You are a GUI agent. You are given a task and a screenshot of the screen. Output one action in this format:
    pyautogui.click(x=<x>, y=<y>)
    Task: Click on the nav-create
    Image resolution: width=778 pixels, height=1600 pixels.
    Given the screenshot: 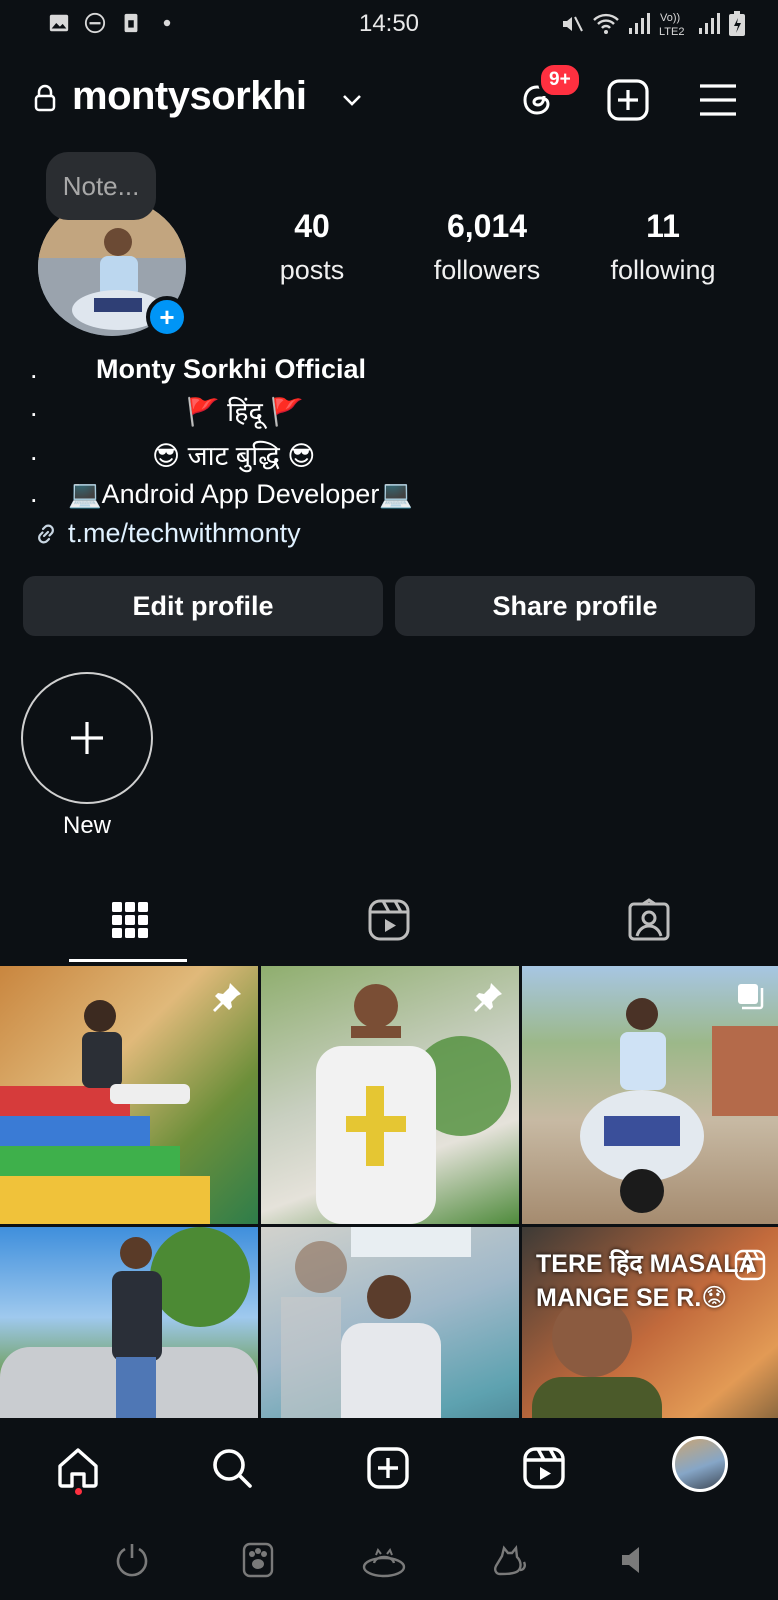 What is the action you would take?
    pyautogui.click(x=388, y=1468)
    